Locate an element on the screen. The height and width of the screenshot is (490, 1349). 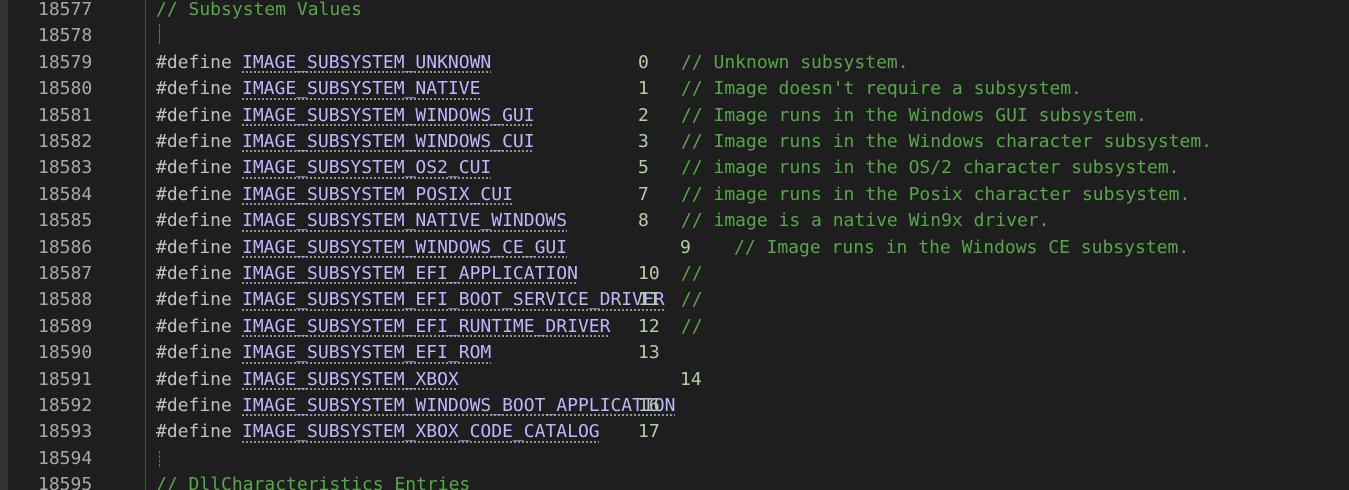
macro-value: 0 is located at coordinates (643, 62).